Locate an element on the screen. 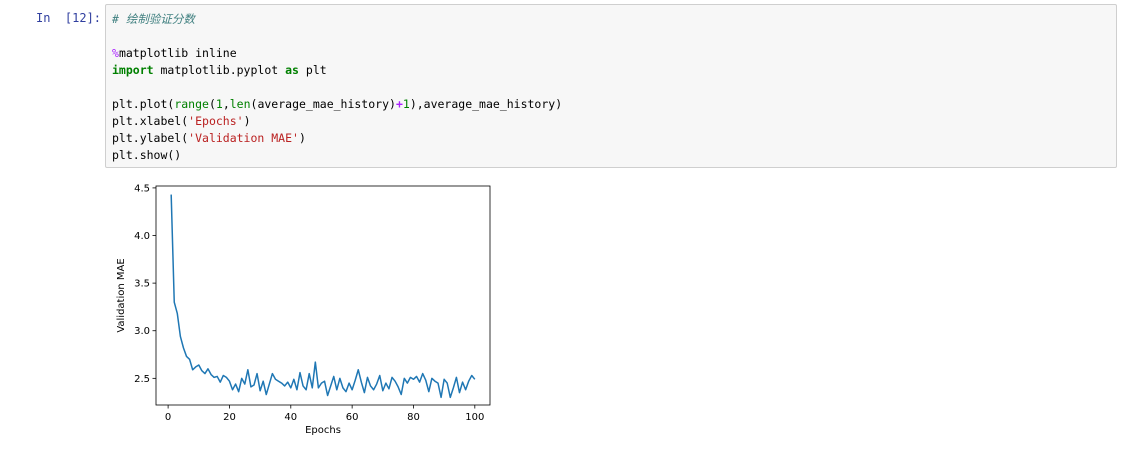 The width and height of the screenshot is (1142, 451). code-line-comment: # 绘制验证分数 is located at coordinates (337, 19).